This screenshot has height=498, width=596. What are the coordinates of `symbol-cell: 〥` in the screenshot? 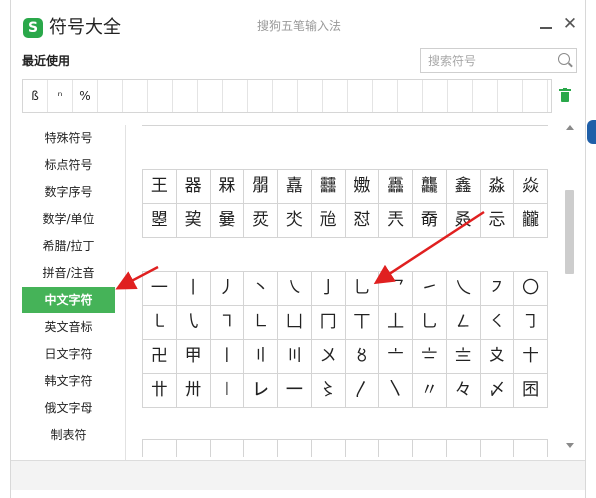 It's located at (362, 357).